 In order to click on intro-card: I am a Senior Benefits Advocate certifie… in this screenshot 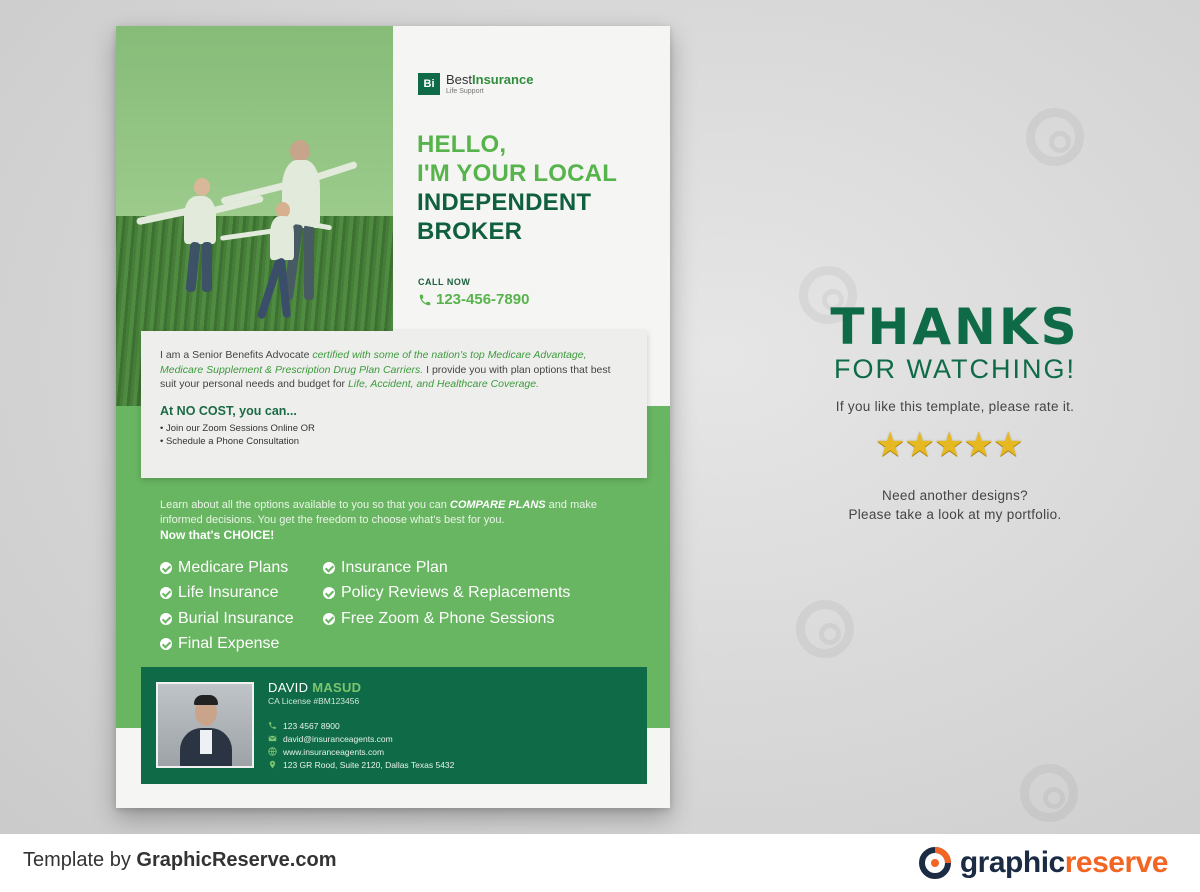, I will do `click(394, 404)`.